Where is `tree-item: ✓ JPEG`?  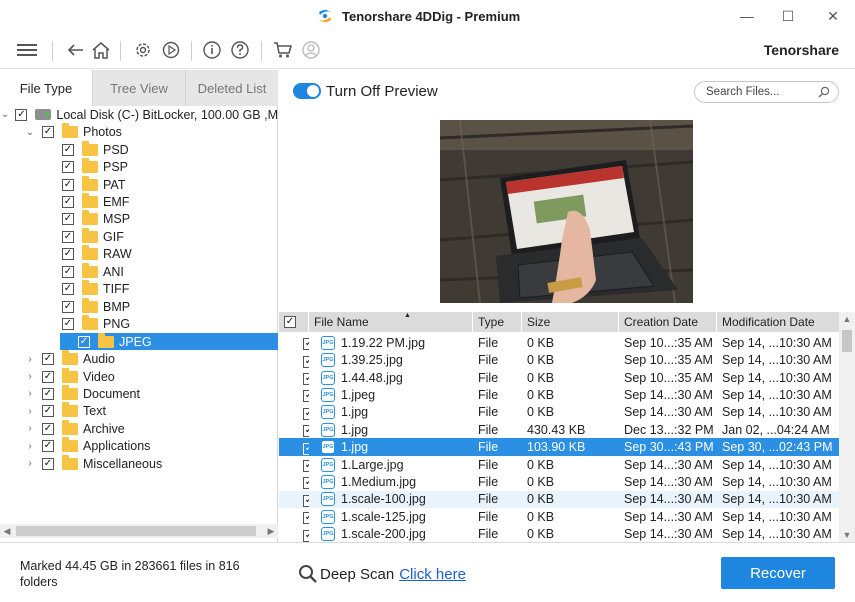
tree-item: ✓ JPEG is located at coordinates (169, 341).